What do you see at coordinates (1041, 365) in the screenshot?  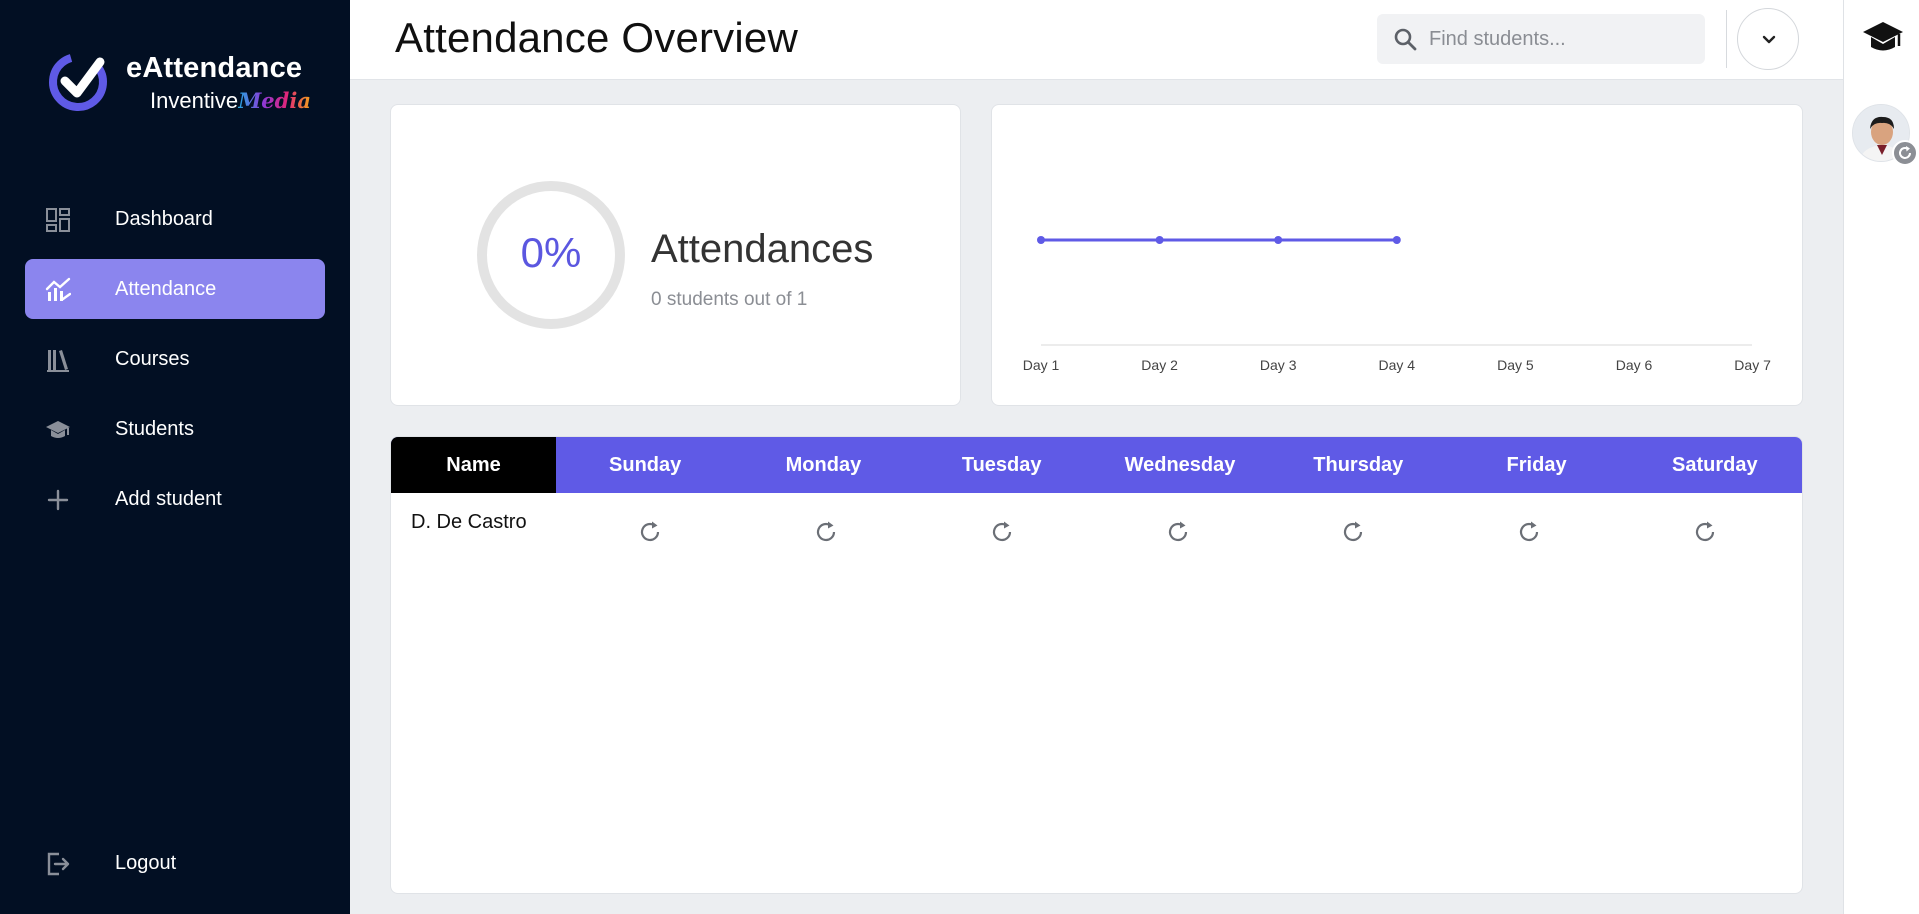 I see `x-tick-label: Day 1` at bounding box center [1041, 365].